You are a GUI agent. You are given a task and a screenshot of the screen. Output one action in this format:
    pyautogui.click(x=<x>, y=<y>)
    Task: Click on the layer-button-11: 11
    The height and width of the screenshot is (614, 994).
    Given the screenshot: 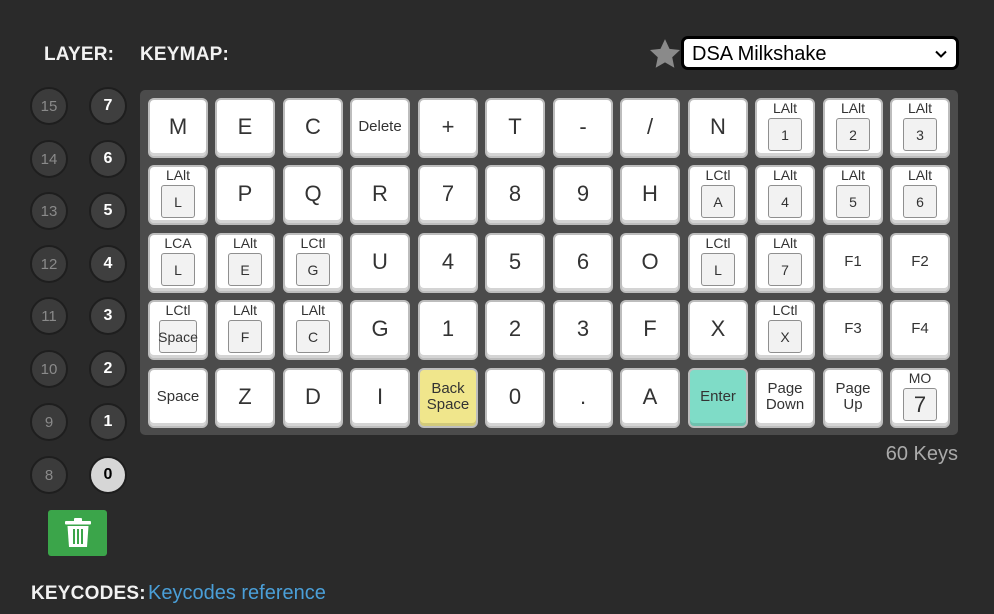 What is the action you would take?
    pyautogui.click(x=49, y=316)
    